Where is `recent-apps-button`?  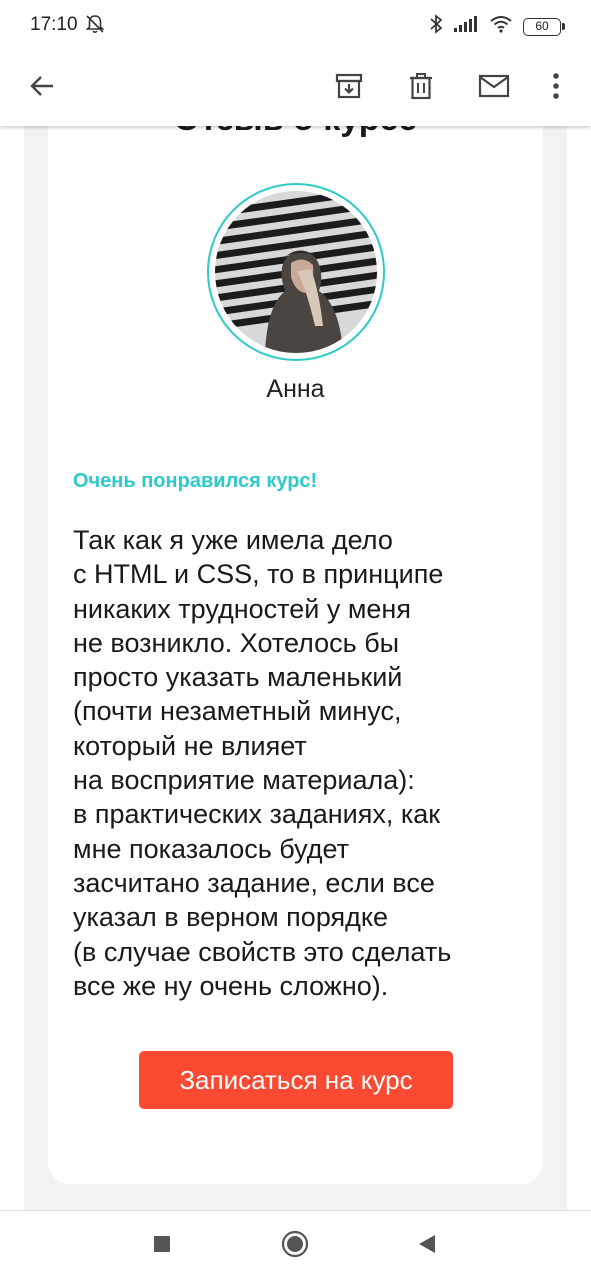 recent-apps-button is located at coordinates (162, 1246).